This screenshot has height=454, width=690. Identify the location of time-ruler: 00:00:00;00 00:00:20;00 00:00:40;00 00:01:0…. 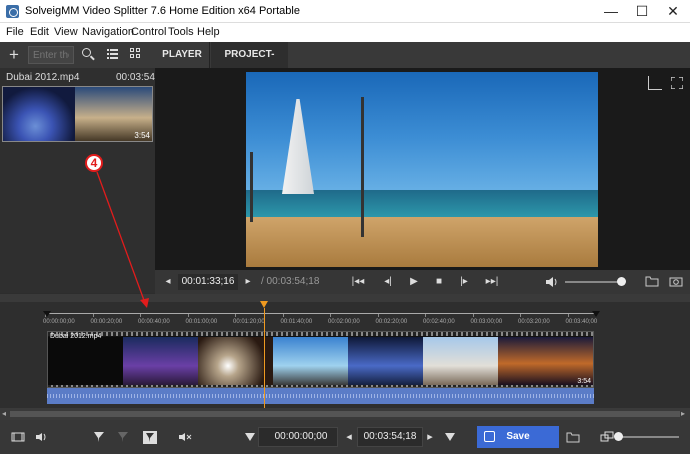
(340, 321).